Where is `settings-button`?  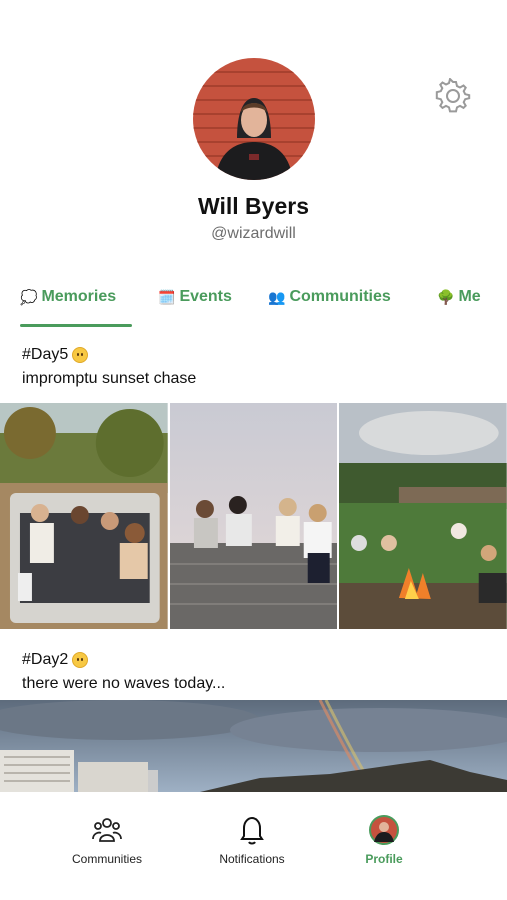
settings-button is located at coordinates (453, 95).